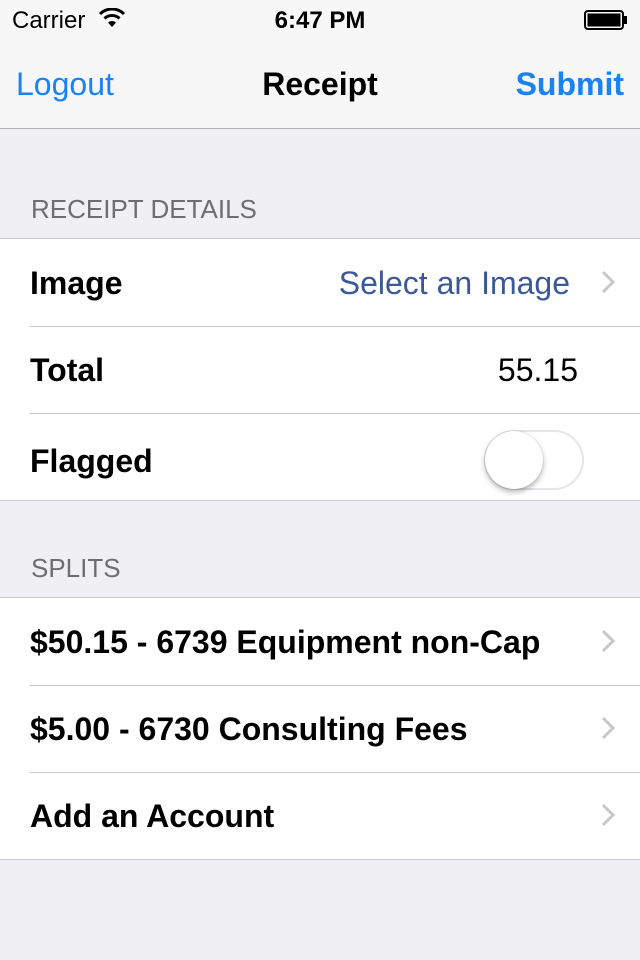 The image size is (640, 960). Describe the element at coordinates (454, 283) in the screenshot. I see `image-value: Select an Image` at that location.